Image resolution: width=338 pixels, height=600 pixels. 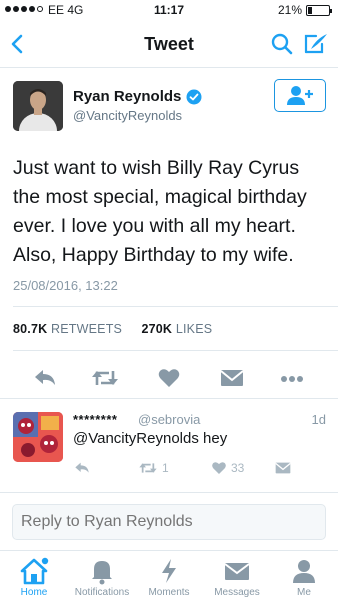 What do you see at coordinates (102, 573) in the screenshot?
I see `bell-icon` at bounding box center [102, 573].